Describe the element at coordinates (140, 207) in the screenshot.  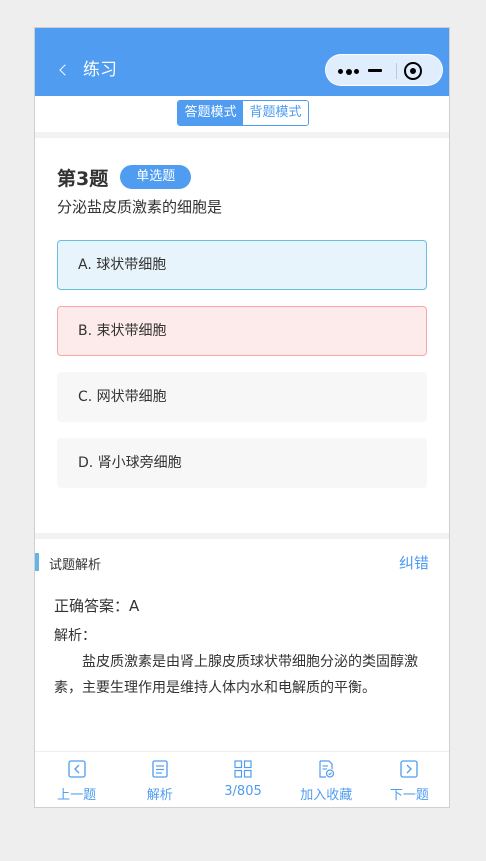
I see `question-text: 分泌盐皮质激素的细胞是` at that location.